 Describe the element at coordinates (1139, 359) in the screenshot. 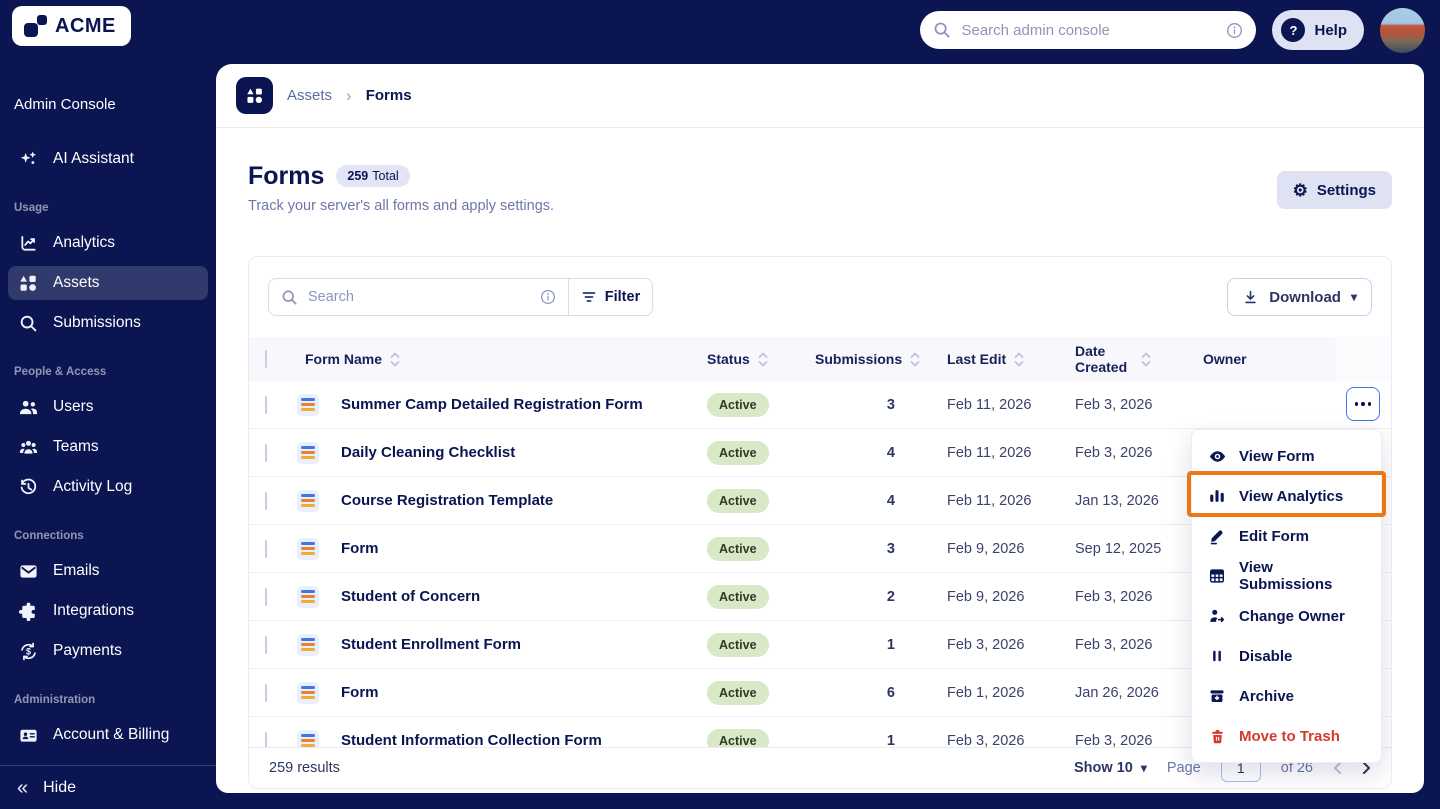

I see `column-date-created: Date Created` at that location.